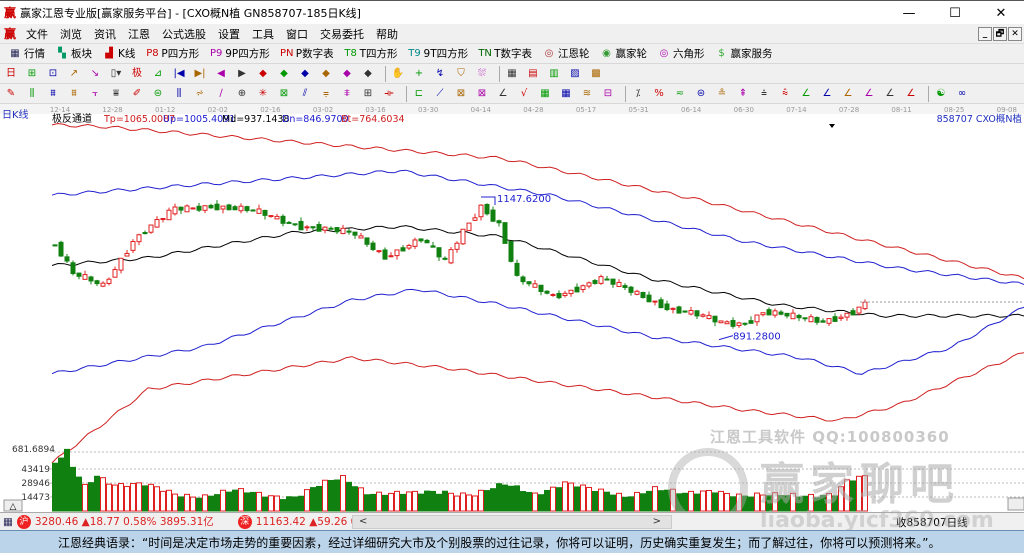  I want to click on menu-item: 浏览, so click(71, 34).